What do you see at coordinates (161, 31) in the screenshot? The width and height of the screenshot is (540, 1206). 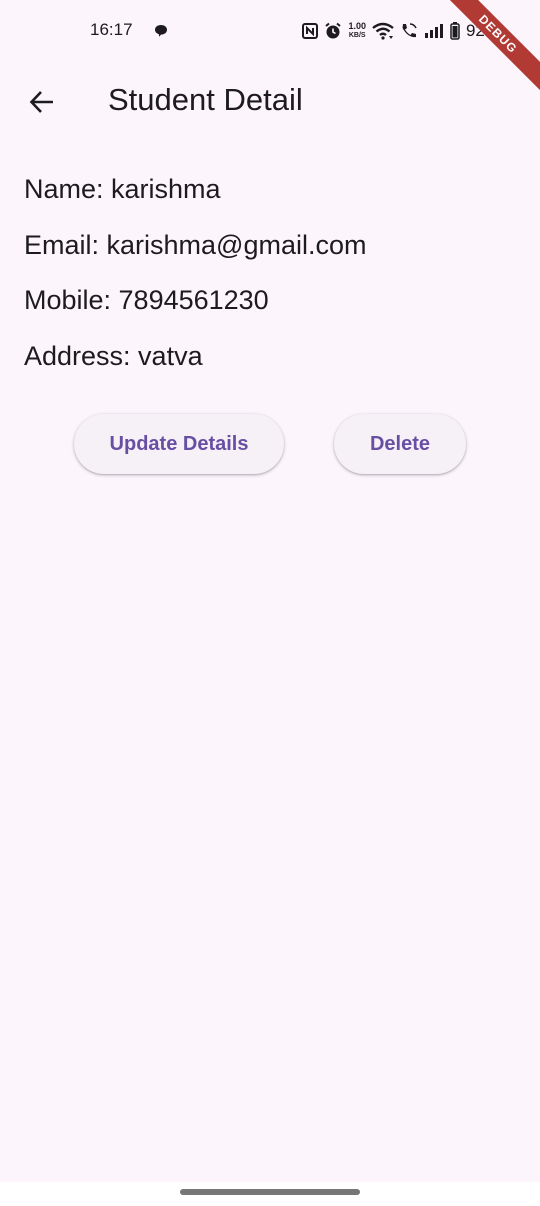 I see `chat-bubble-icon` at bounding box center [161, 31].